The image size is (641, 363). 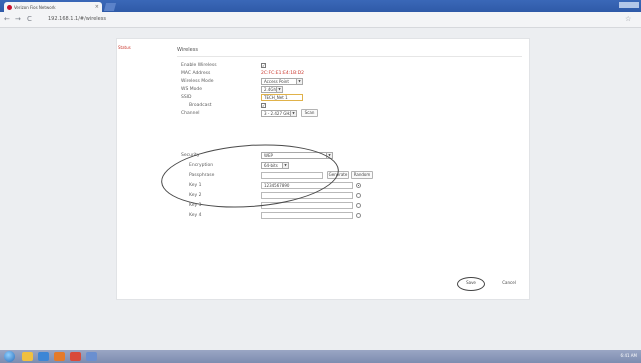 I want to click on ws-mode-select: 2.4Gh ▼, so click(x=272, y=89).